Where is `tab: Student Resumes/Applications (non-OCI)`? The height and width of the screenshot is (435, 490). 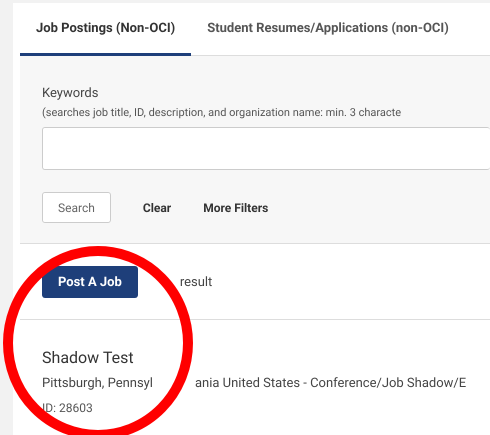 tab: Student Resumes/Applications (non-OCI) is located at coordinates (328, 29).